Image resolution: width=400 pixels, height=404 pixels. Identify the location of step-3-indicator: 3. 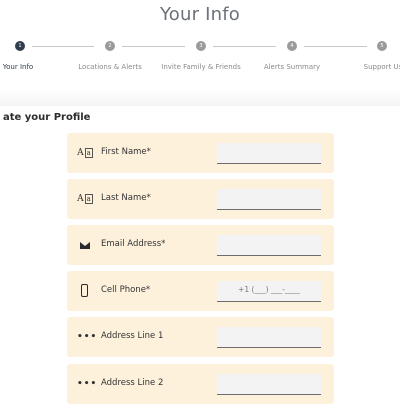
(201, 46).